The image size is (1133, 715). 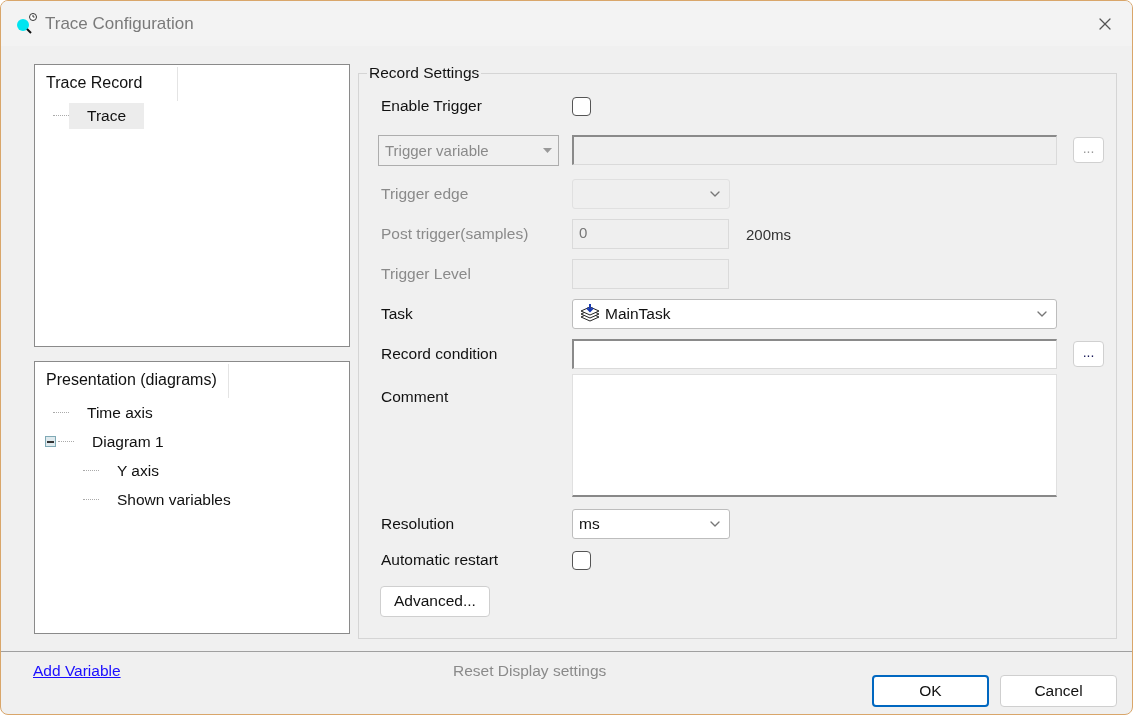 What do you see at coordinates (424, 73) in the screenshot?
I see `group-title: Record Settings` at bounding box center [424, 73].